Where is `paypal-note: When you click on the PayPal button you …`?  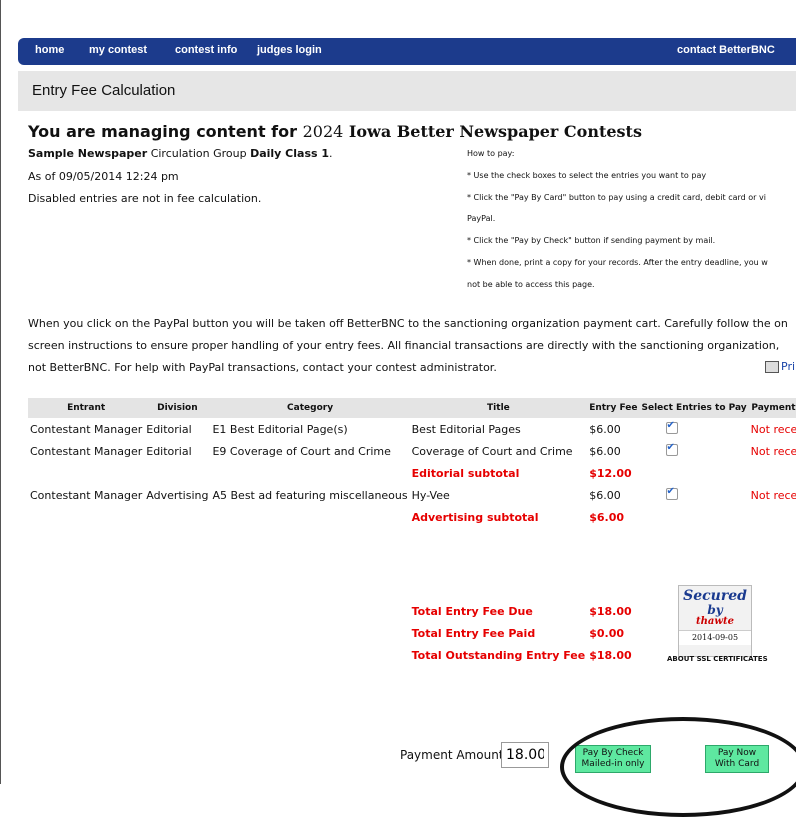
paypal-note: When you click on the PayPal button you … is located at coordinates (408, 345).